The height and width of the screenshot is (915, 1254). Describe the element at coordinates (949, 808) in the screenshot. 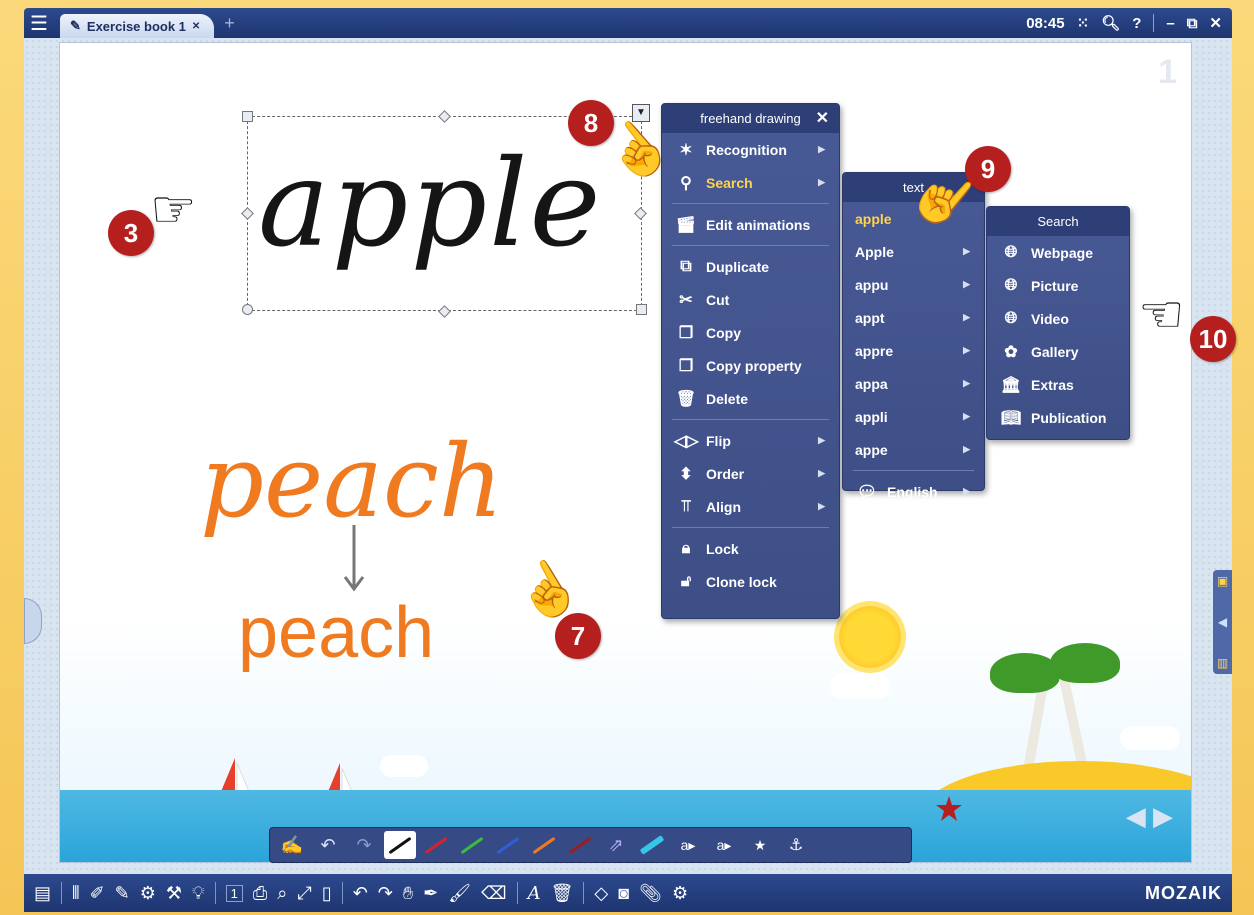

I see `star-illustration` at that location.